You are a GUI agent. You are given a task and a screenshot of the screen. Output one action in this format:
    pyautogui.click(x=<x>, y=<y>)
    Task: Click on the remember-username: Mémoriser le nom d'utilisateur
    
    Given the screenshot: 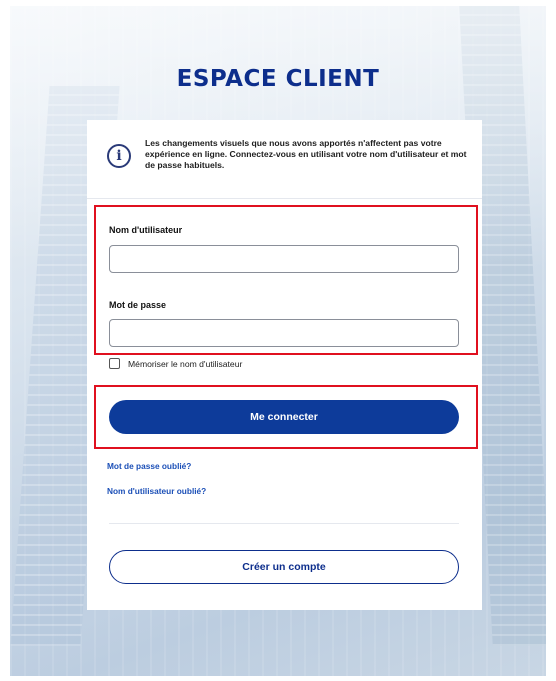 What is the action you would take?
    pyautogui.click(x=175, y=363)
    